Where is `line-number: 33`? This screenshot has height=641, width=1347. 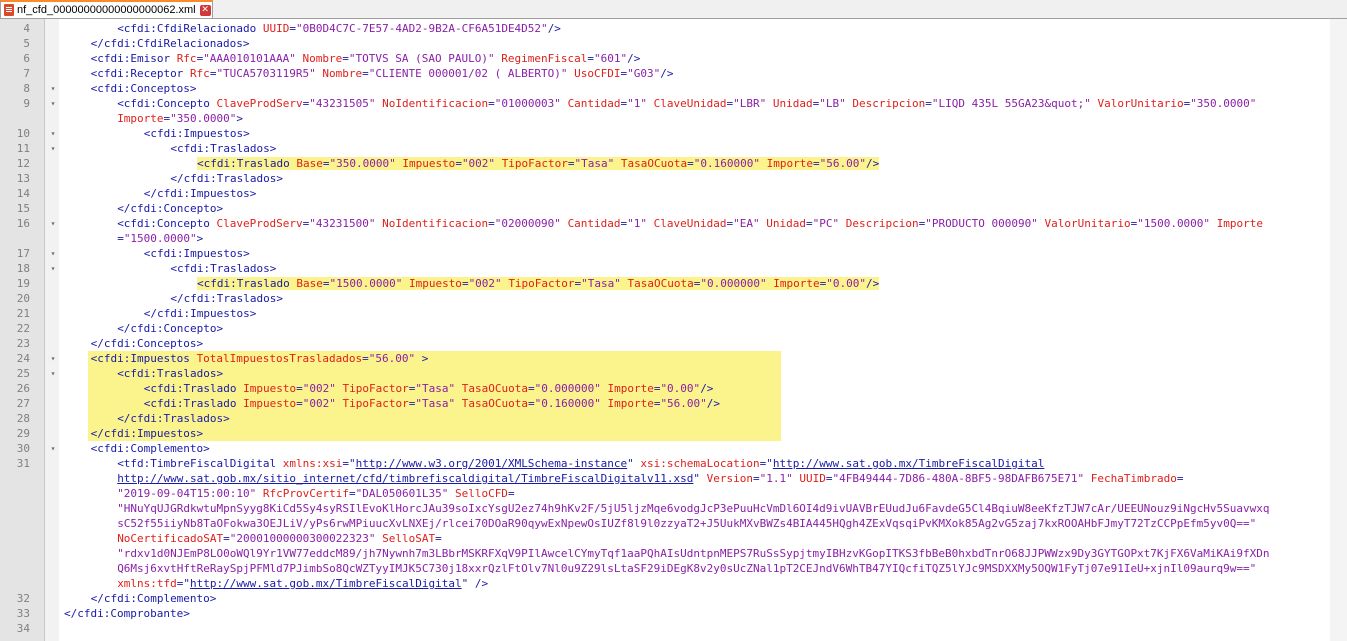 line-number: 33 is located at coordinates (23, 613).